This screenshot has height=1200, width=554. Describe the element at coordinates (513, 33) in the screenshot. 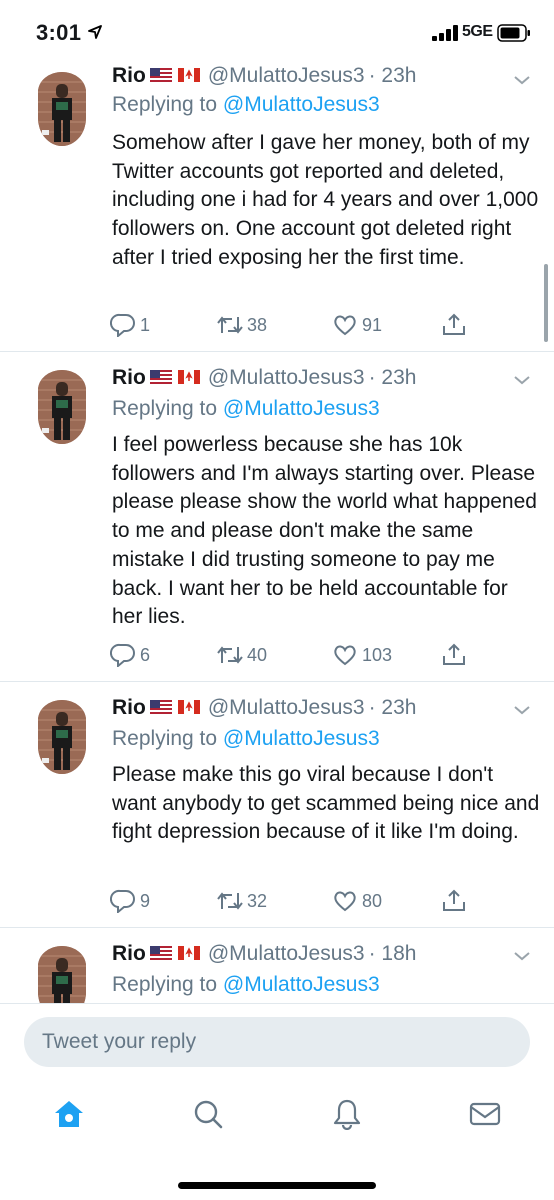

I see `battery-icon` at that location.